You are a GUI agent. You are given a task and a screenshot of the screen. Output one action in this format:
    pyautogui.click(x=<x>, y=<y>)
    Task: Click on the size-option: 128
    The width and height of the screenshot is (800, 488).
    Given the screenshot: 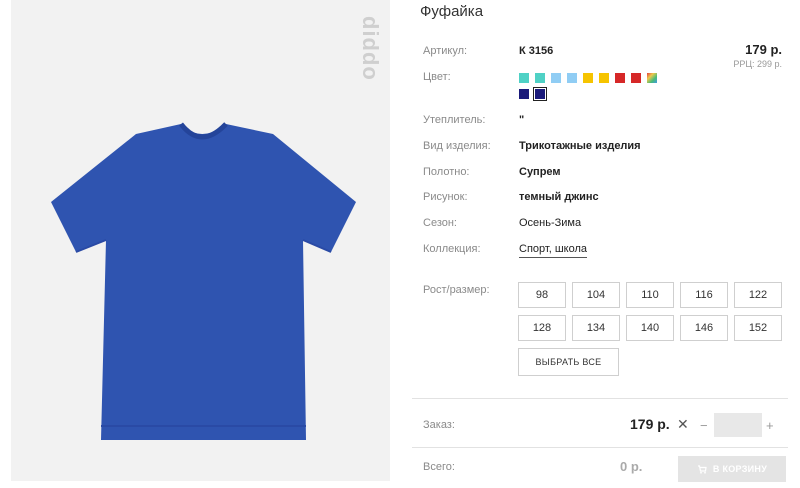 What is the action you would take?
    pyautogui.click(x=542, y=328)
    